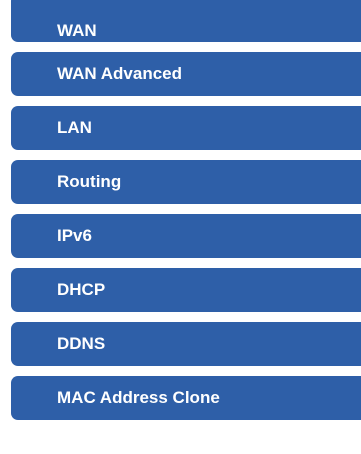  What do you see at coordinates (186, 128) in the screenshot?
I see `menu-item-lan: LAN` at bounding box center [186, 128].